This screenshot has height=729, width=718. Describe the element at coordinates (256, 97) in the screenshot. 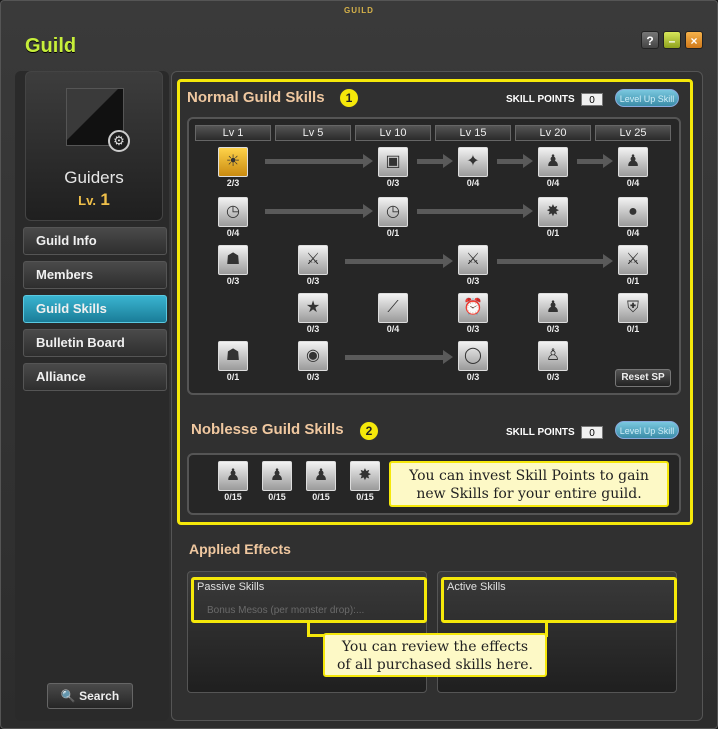

I see `normal-skills-title: Normal Guild Skills` at that location.